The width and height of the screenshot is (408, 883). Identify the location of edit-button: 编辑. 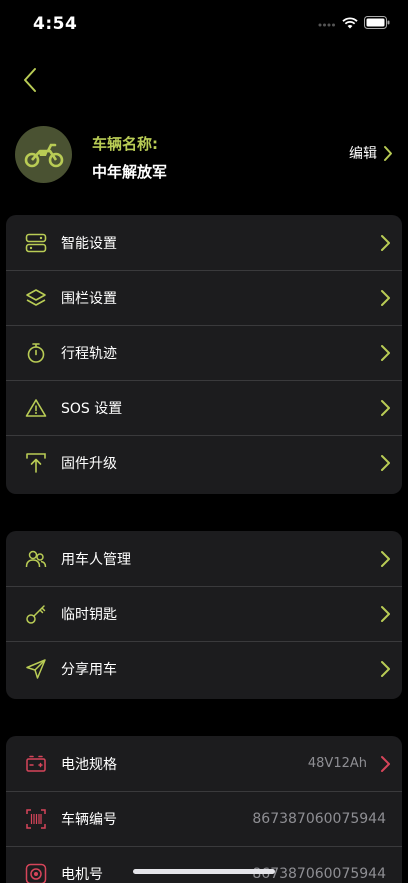
(371, 153).